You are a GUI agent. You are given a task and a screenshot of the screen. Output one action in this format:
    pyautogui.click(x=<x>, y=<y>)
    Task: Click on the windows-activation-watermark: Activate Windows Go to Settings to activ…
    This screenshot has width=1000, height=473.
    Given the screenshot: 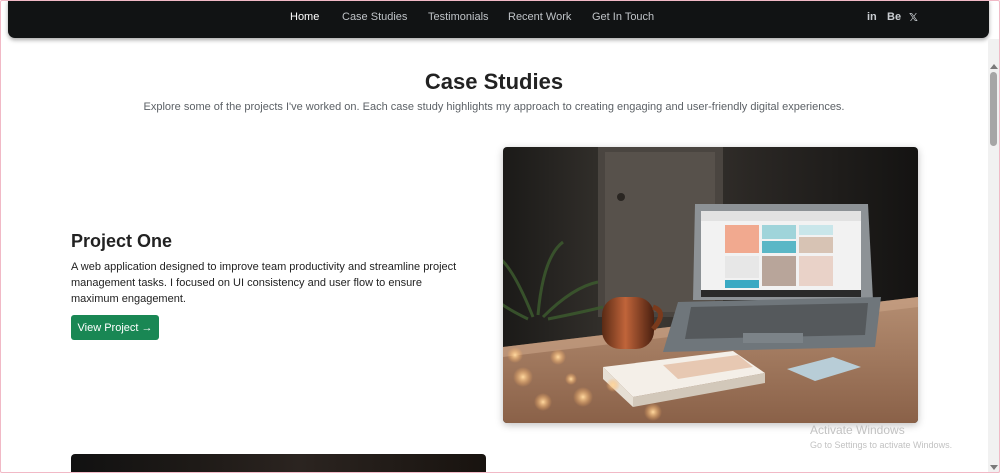 What is the action you would take?
    pyautogui.click(x=881, y=436)
    